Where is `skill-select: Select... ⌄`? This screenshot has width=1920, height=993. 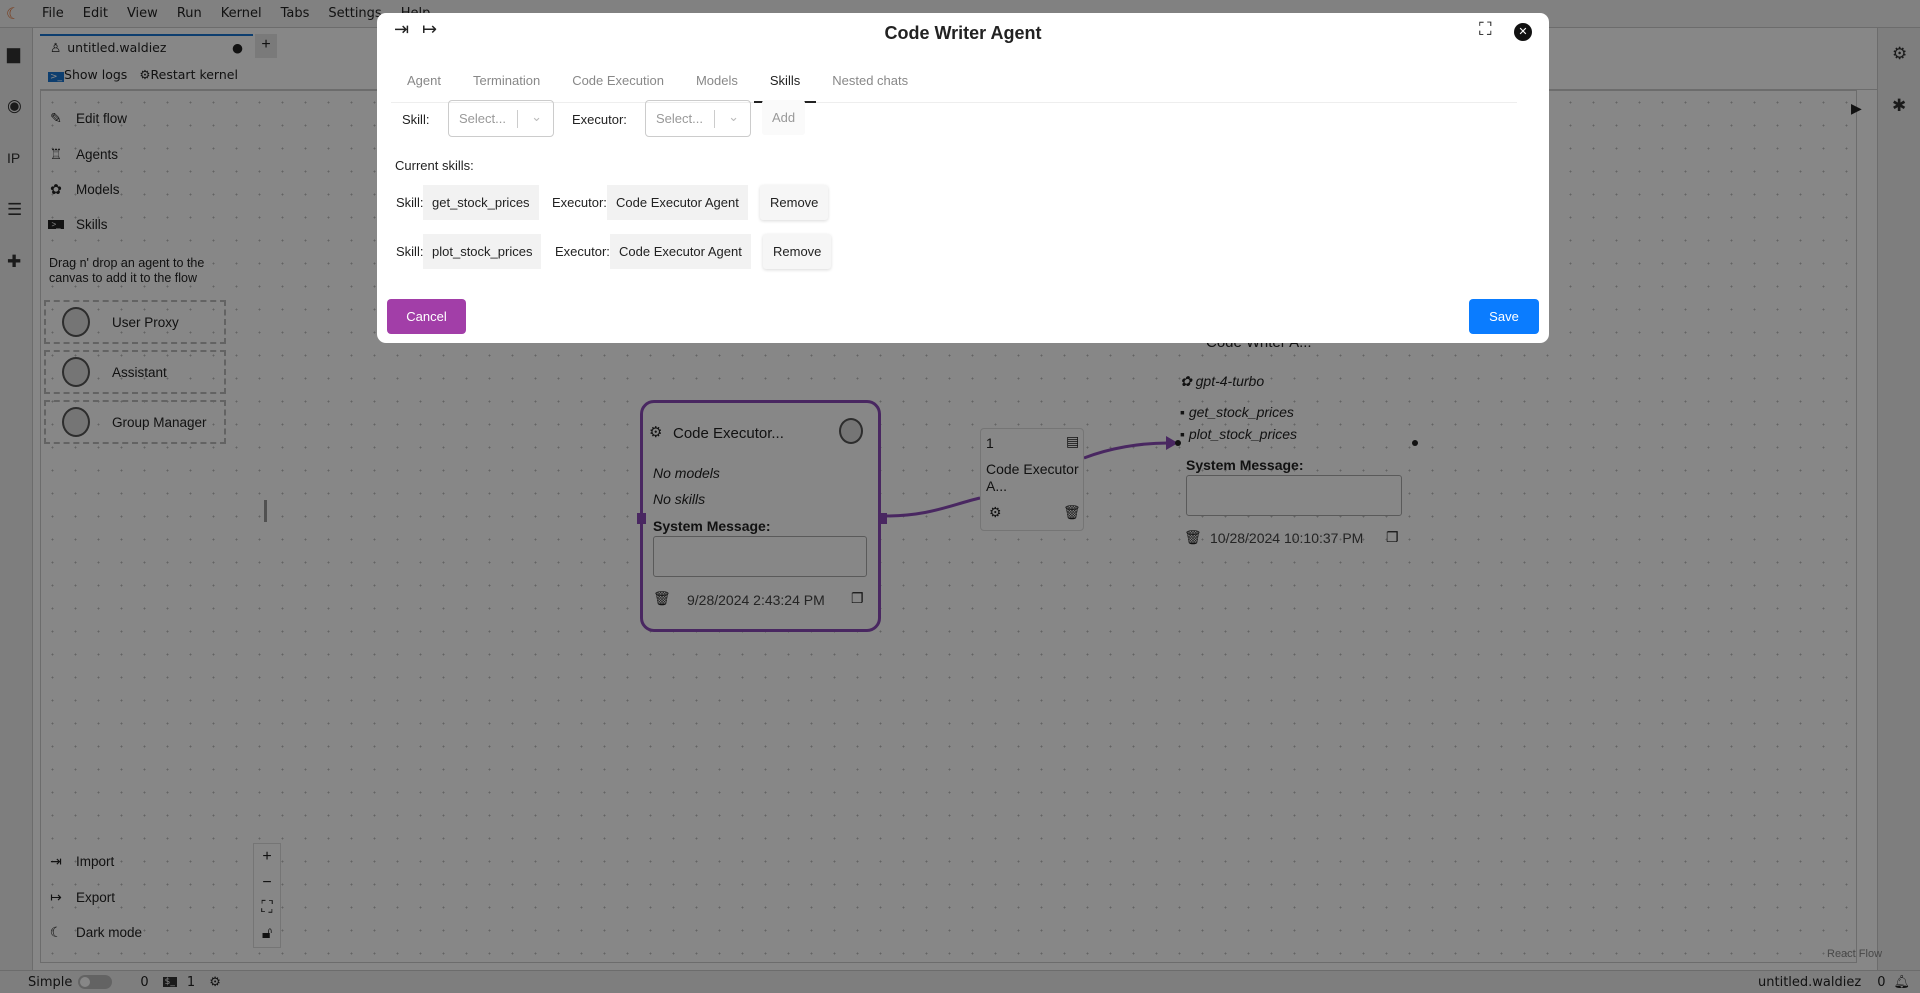
skill-select: Select... ⌄ is located at coordinates (501, 118).